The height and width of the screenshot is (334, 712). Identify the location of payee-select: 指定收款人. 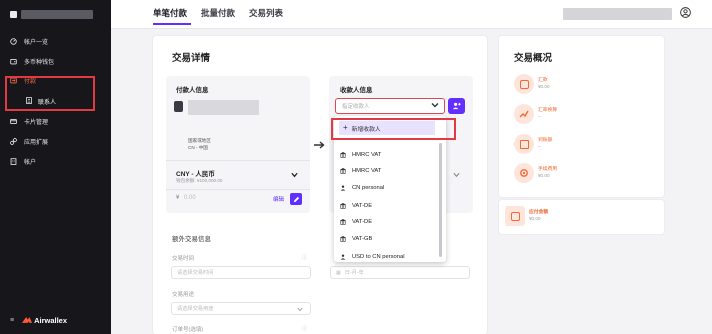
(390, 106).